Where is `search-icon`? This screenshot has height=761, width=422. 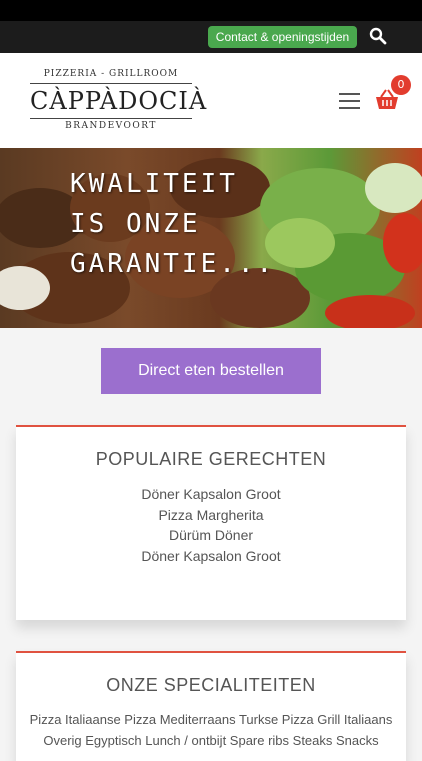
search-icon is located at coordinates (378, 36).